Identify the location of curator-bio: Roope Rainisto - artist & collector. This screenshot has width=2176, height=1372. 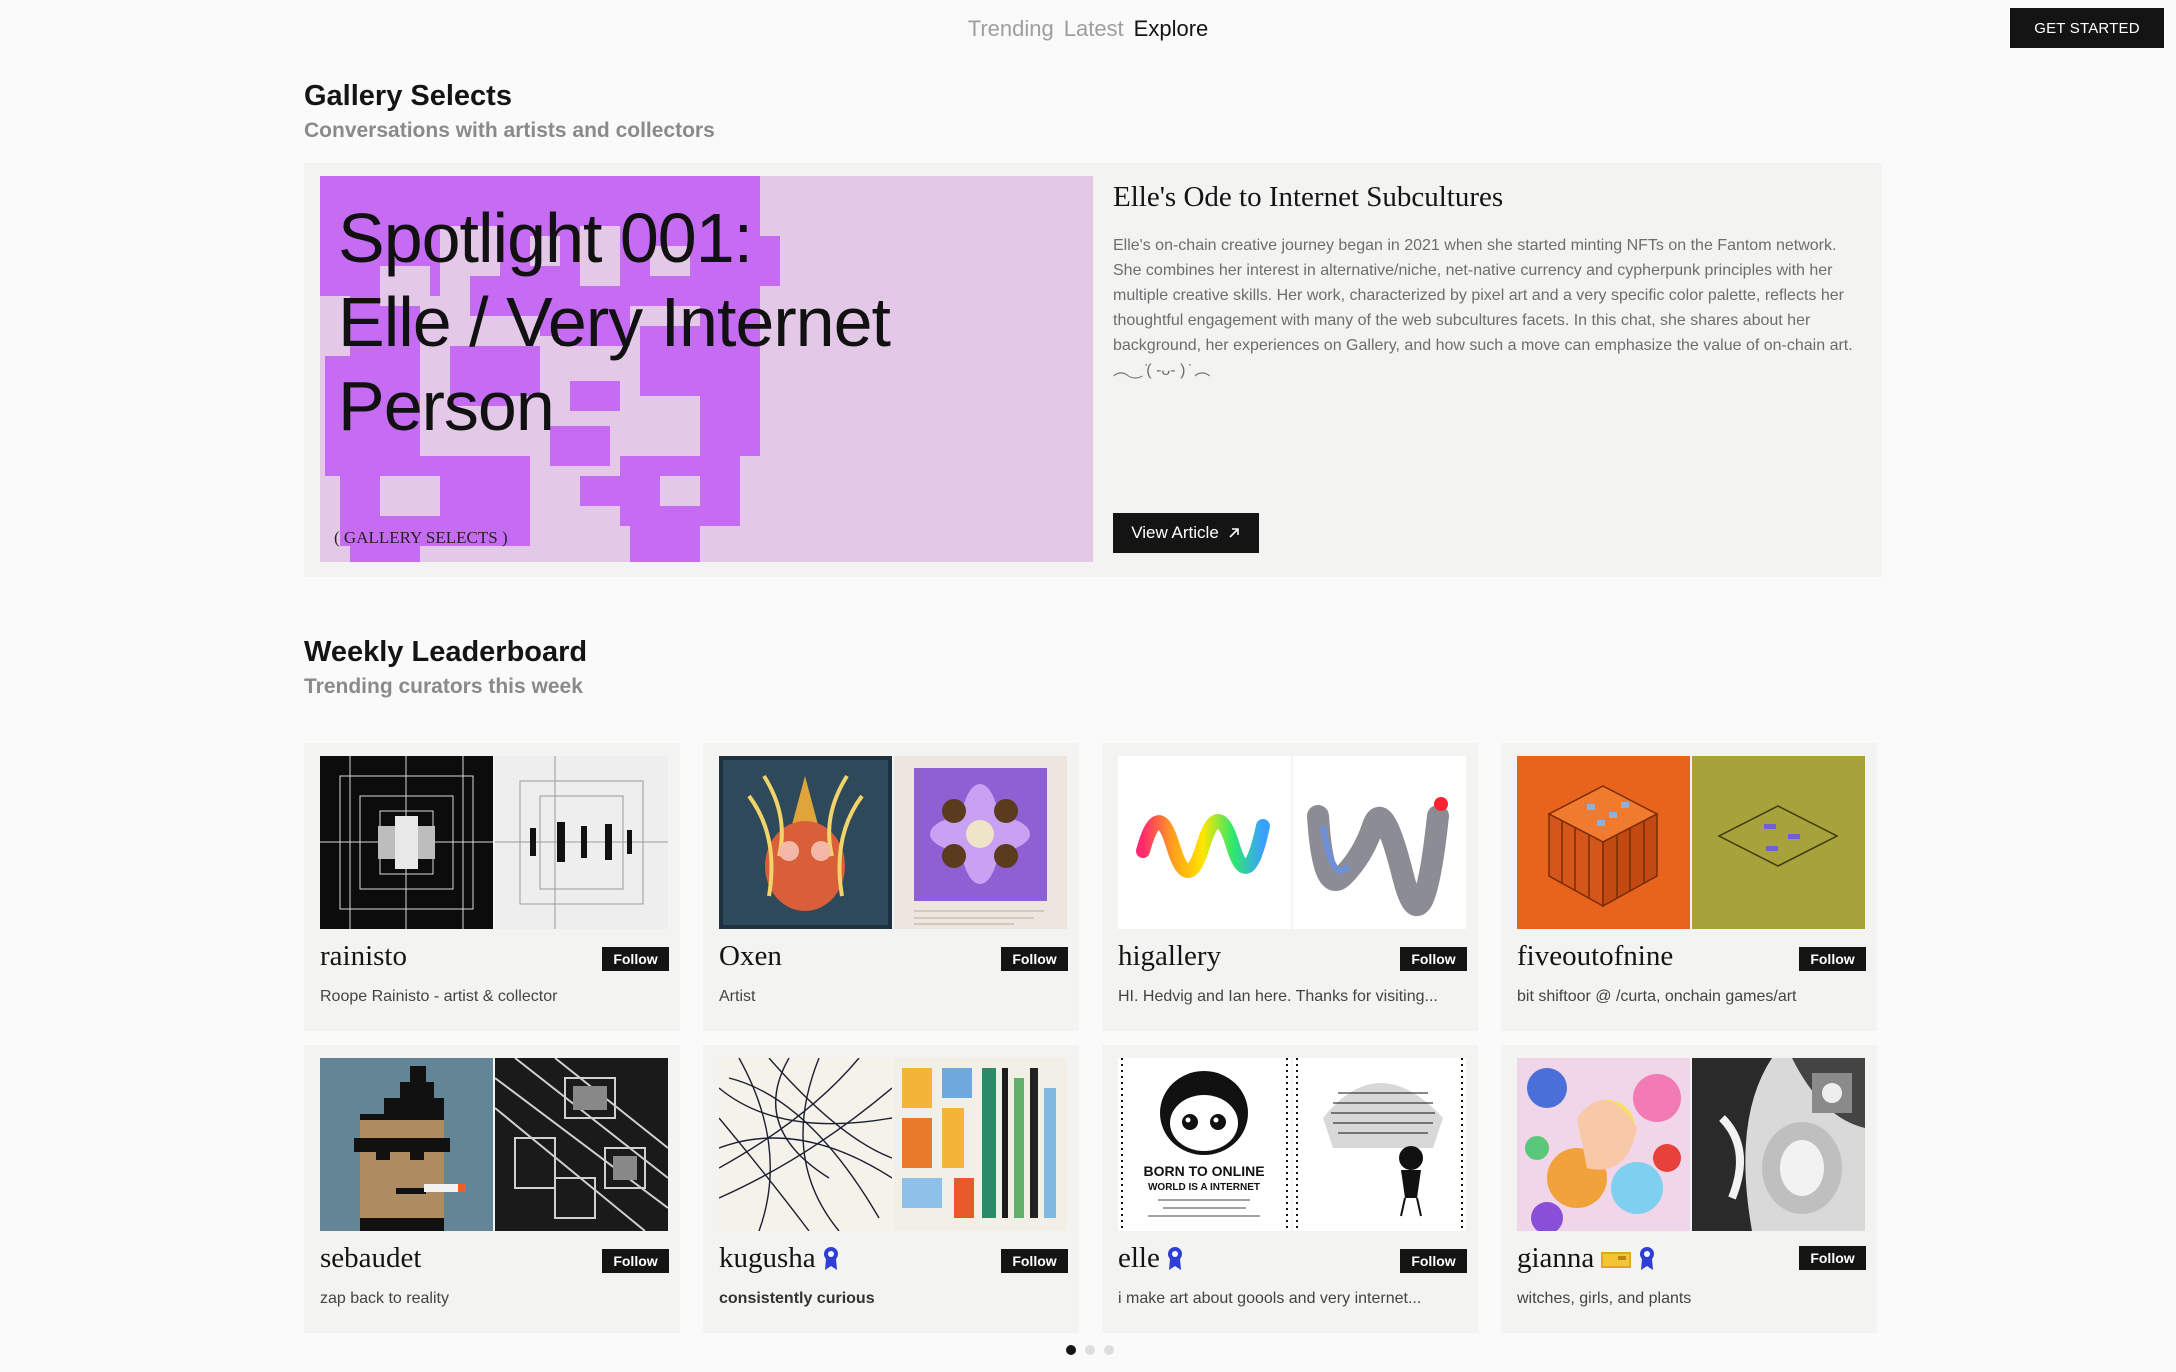
(439, 996).